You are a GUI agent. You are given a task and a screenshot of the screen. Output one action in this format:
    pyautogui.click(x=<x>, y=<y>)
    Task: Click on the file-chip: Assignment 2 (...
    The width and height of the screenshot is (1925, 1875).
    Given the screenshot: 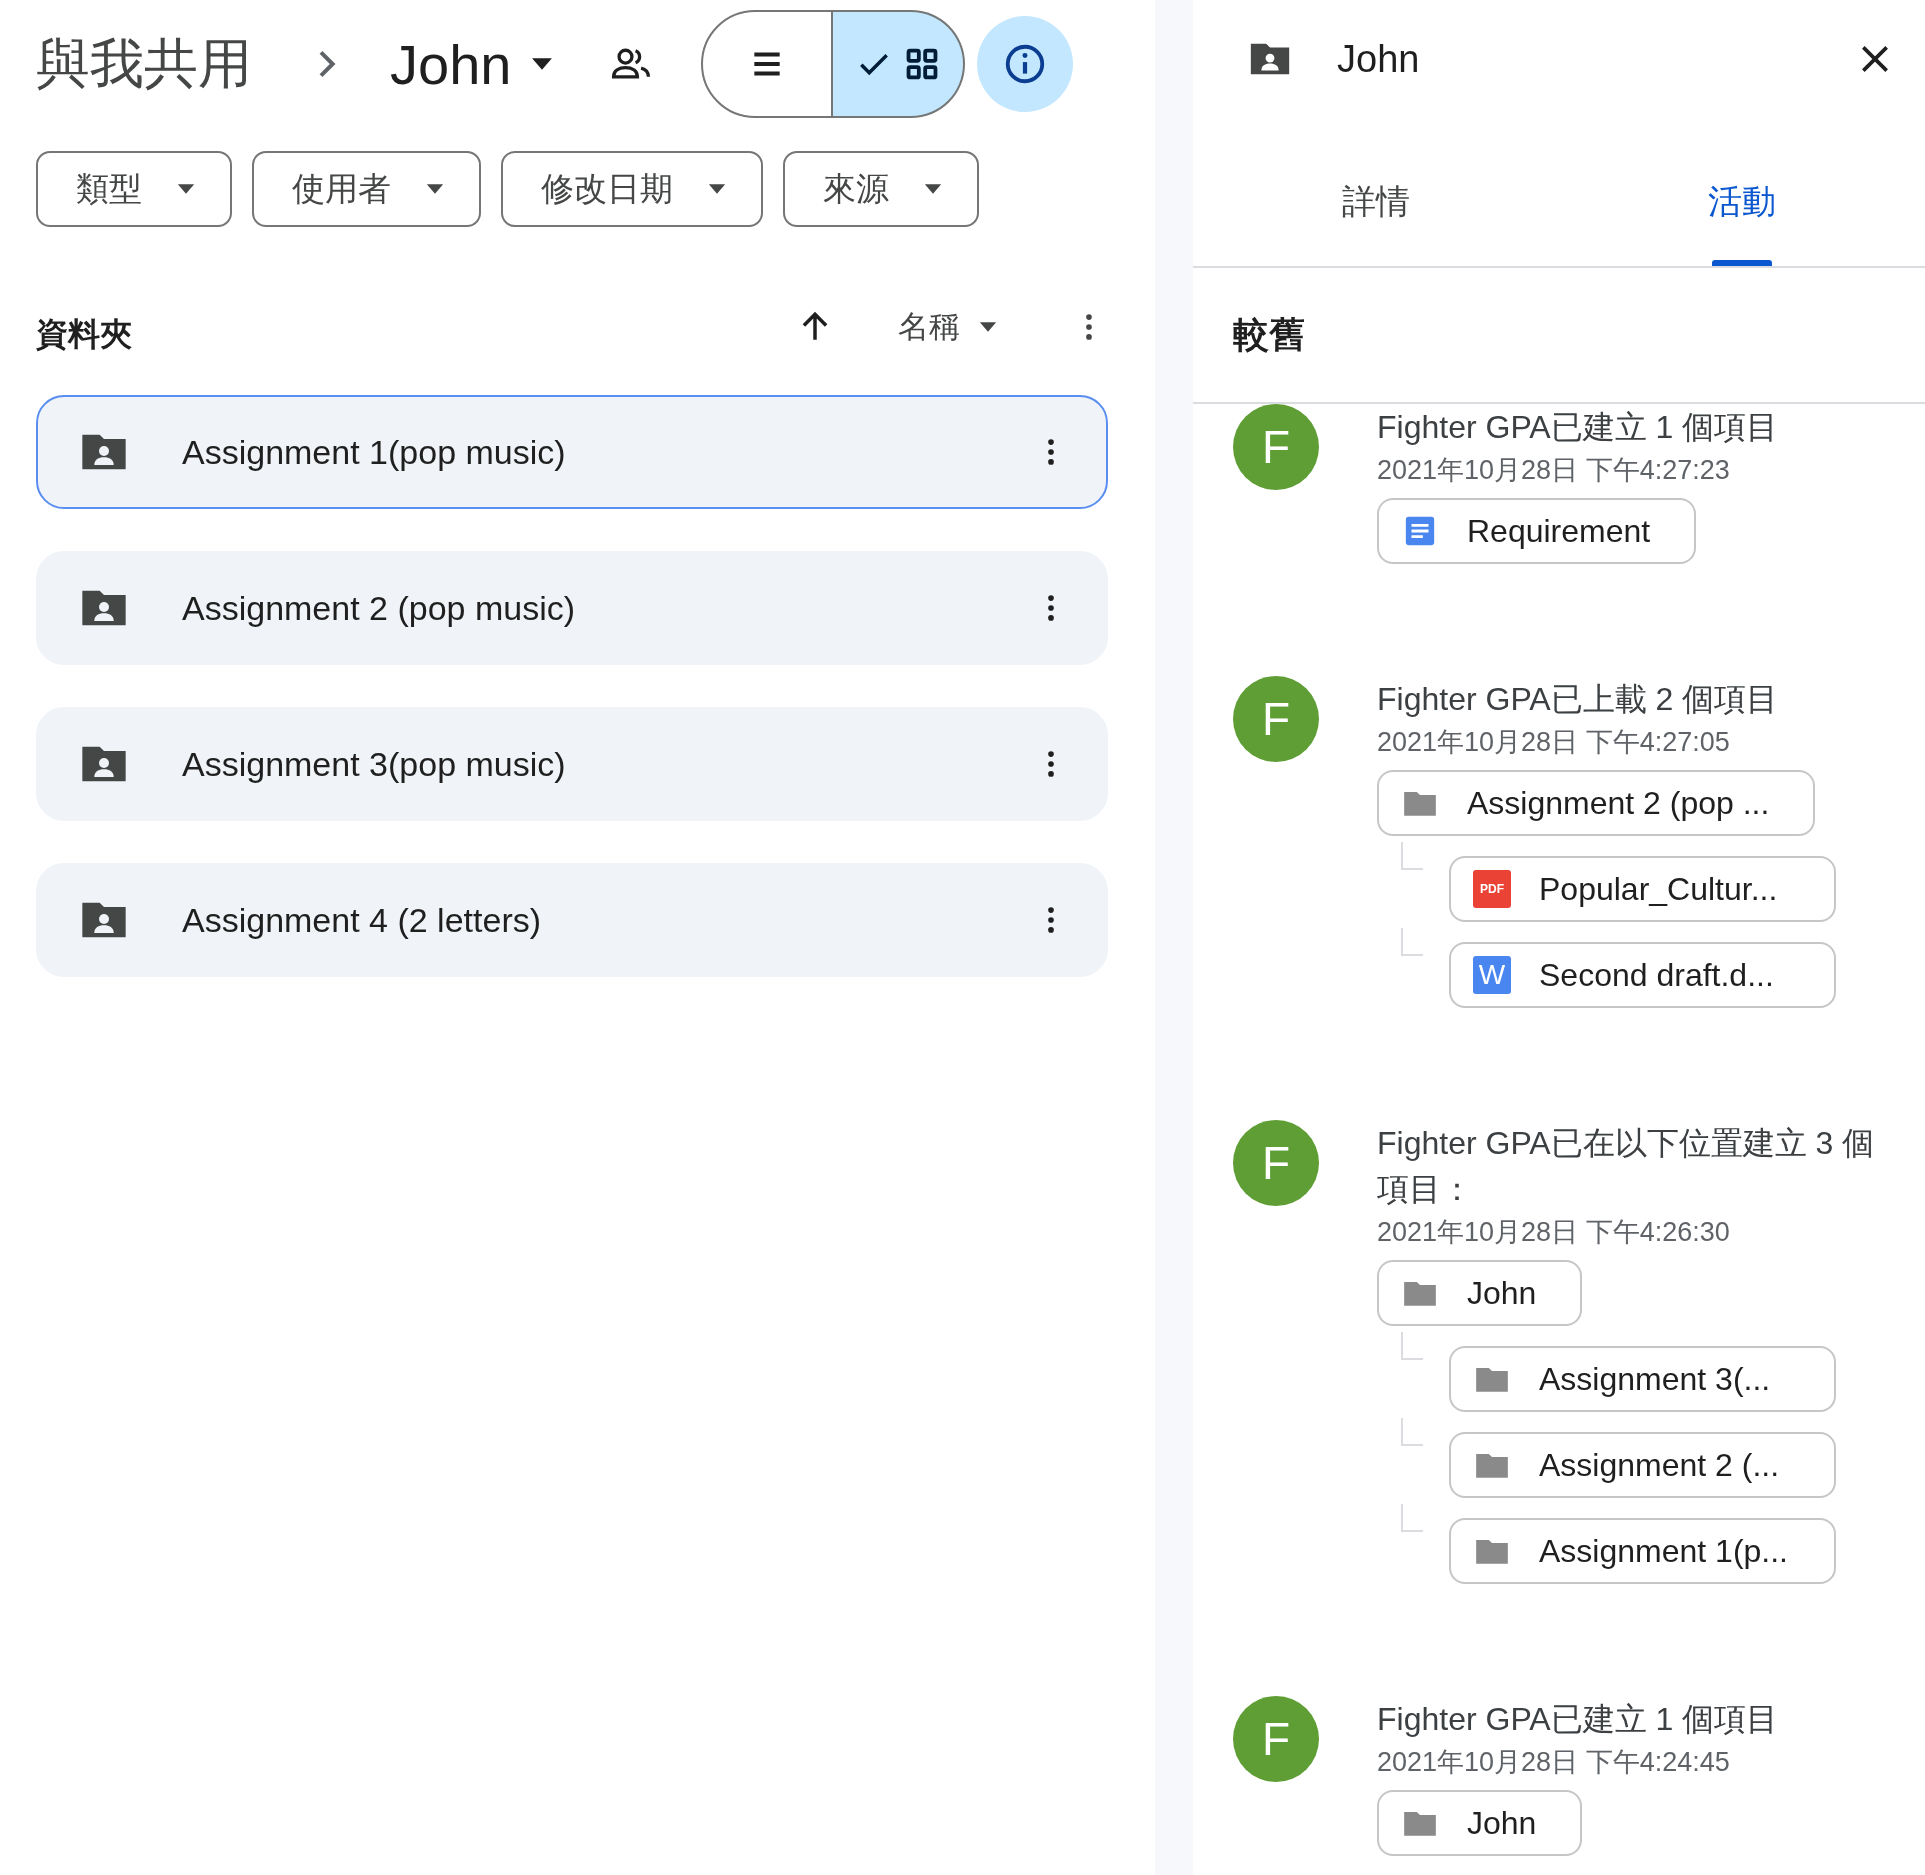 What is the action you would take?
    pyautogui.click(x=1642, y=1465)
    